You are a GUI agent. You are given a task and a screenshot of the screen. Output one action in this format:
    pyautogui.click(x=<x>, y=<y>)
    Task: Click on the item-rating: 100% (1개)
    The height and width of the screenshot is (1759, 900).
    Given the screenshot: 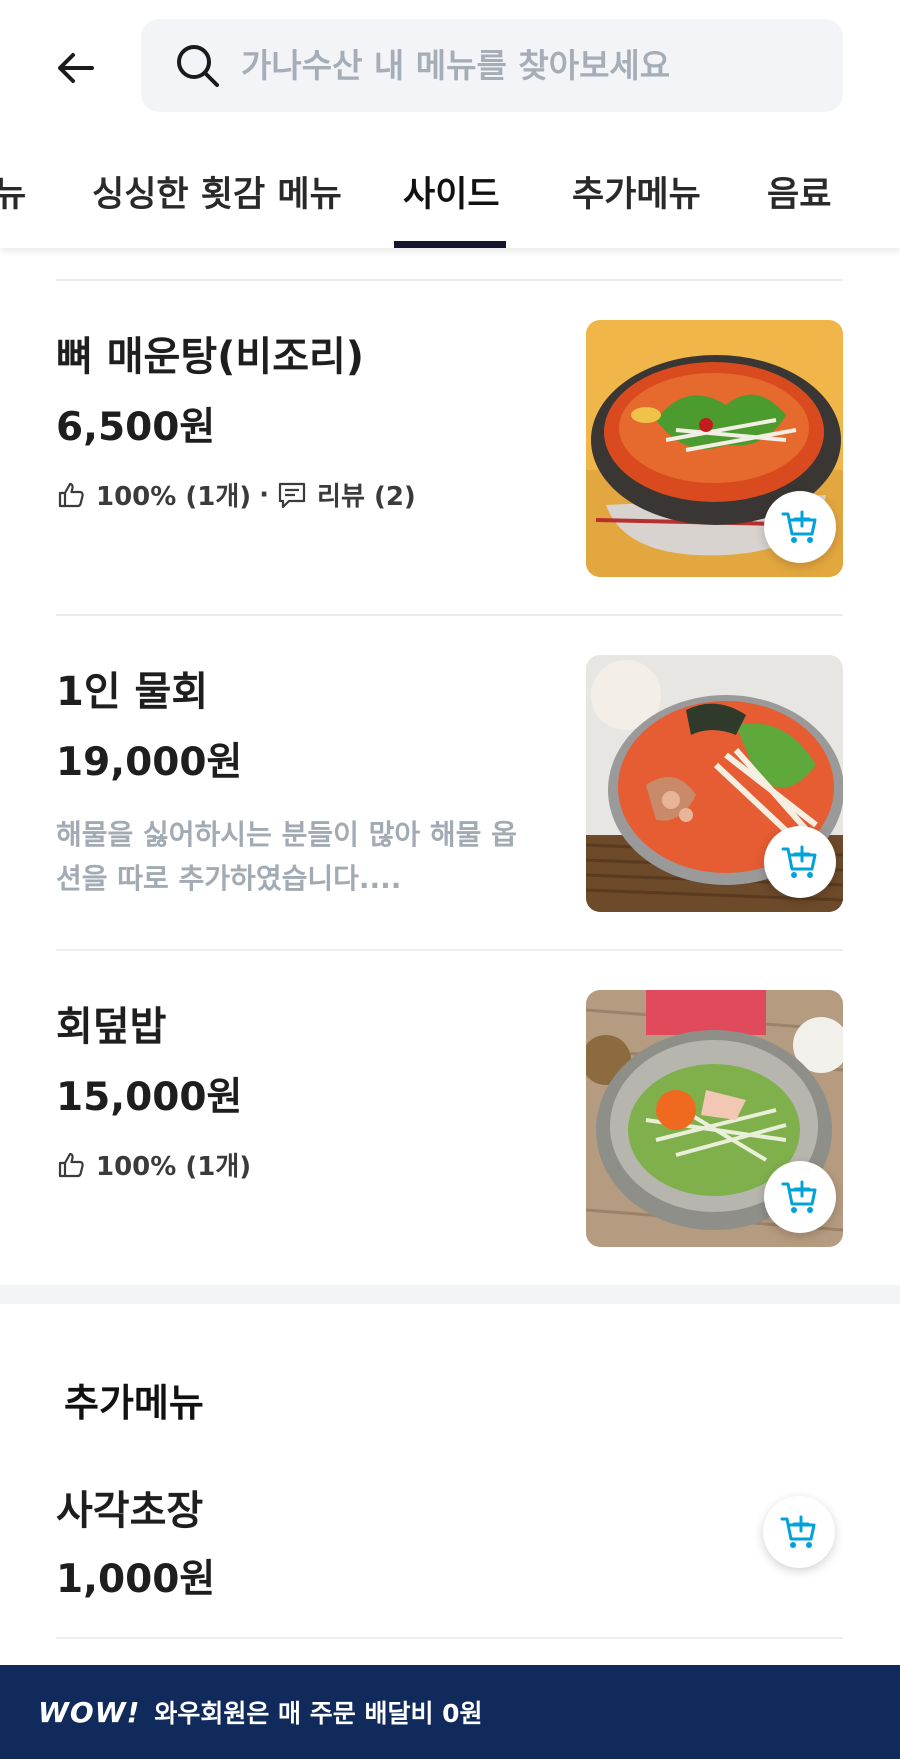 What is the action you would take?
    pyautogui.click(x=153, y=1164)
    